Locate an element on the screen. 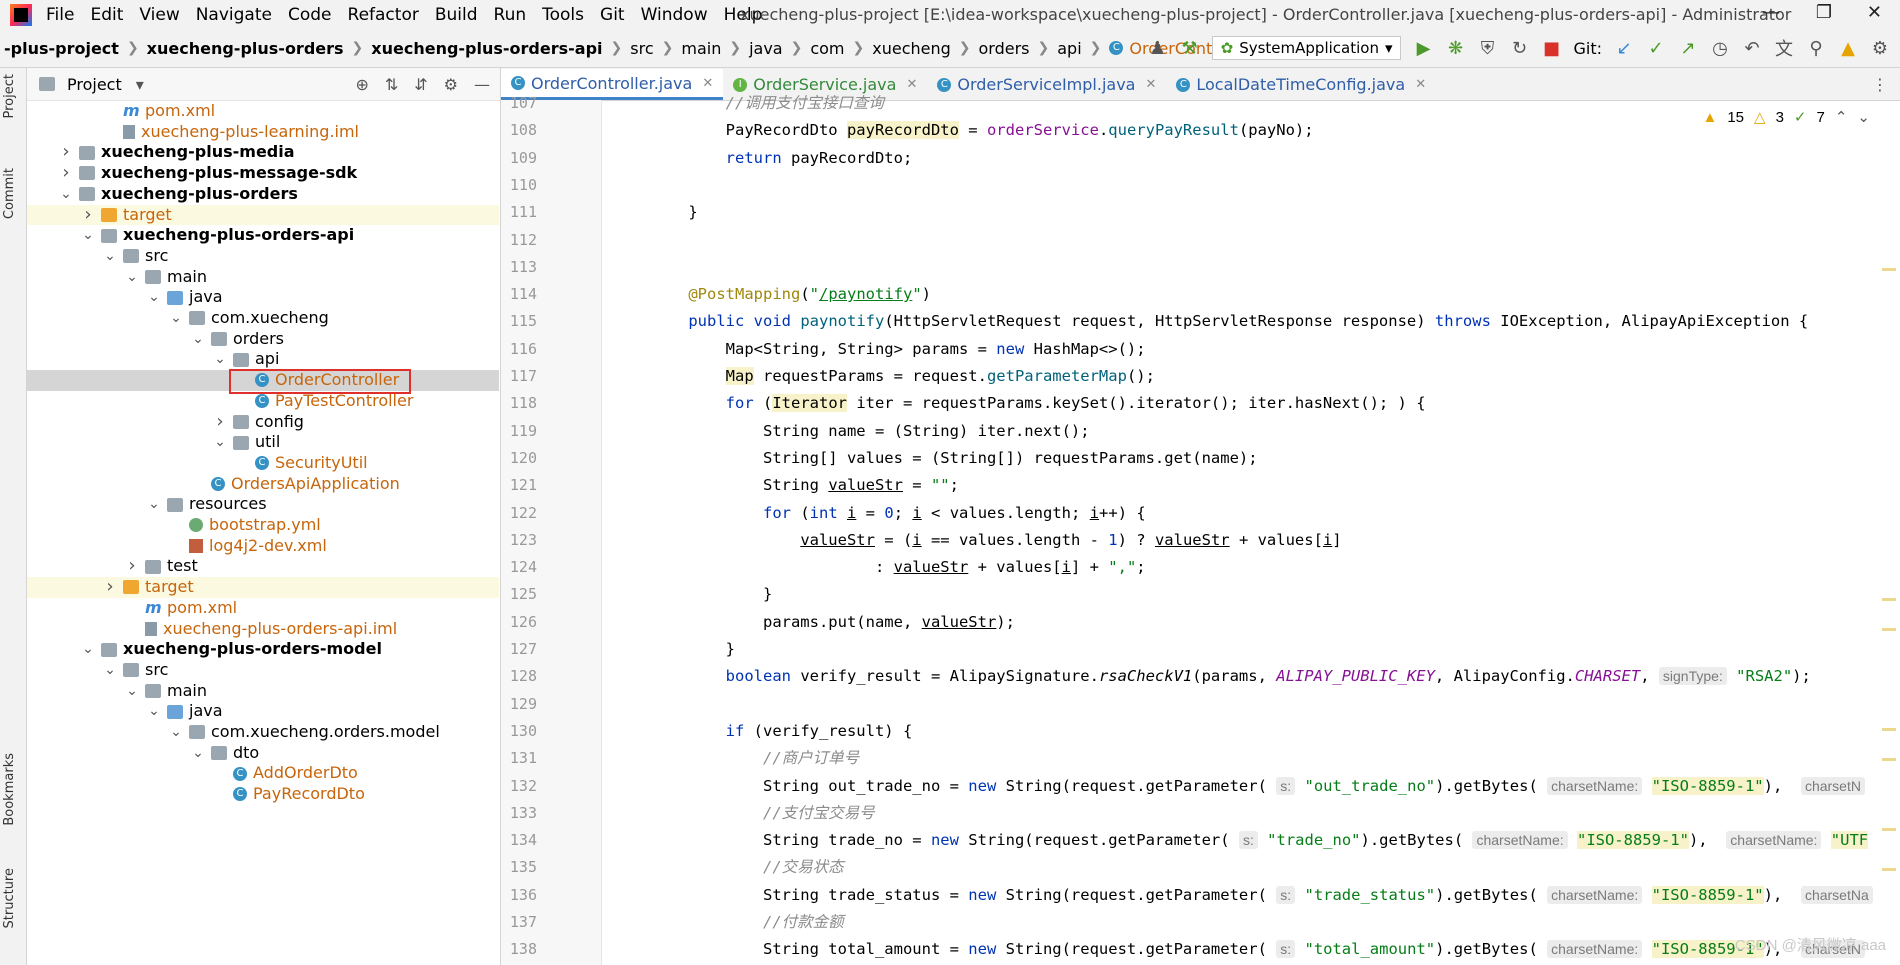 The image size is (1900, 965). debug-icon: ❋ is located at coordinates (1455, 48).